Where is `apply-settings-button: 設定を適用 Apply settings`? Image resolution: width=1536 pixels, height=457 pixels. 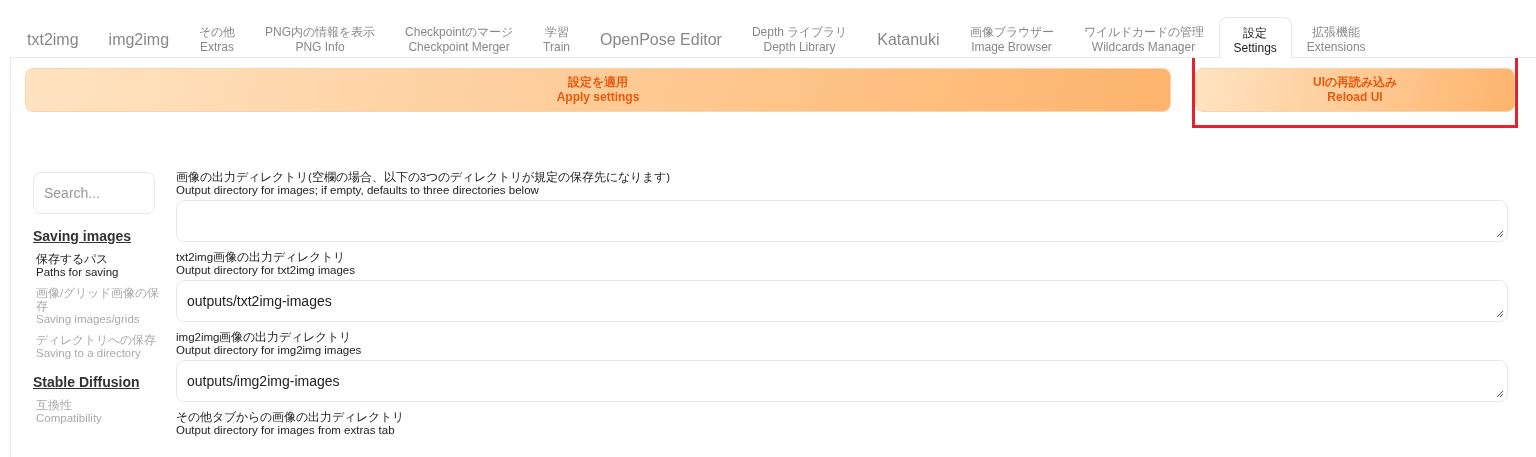 apply-settings-button: 設定を適用 Apply settings is located at coordinates (598, 90).